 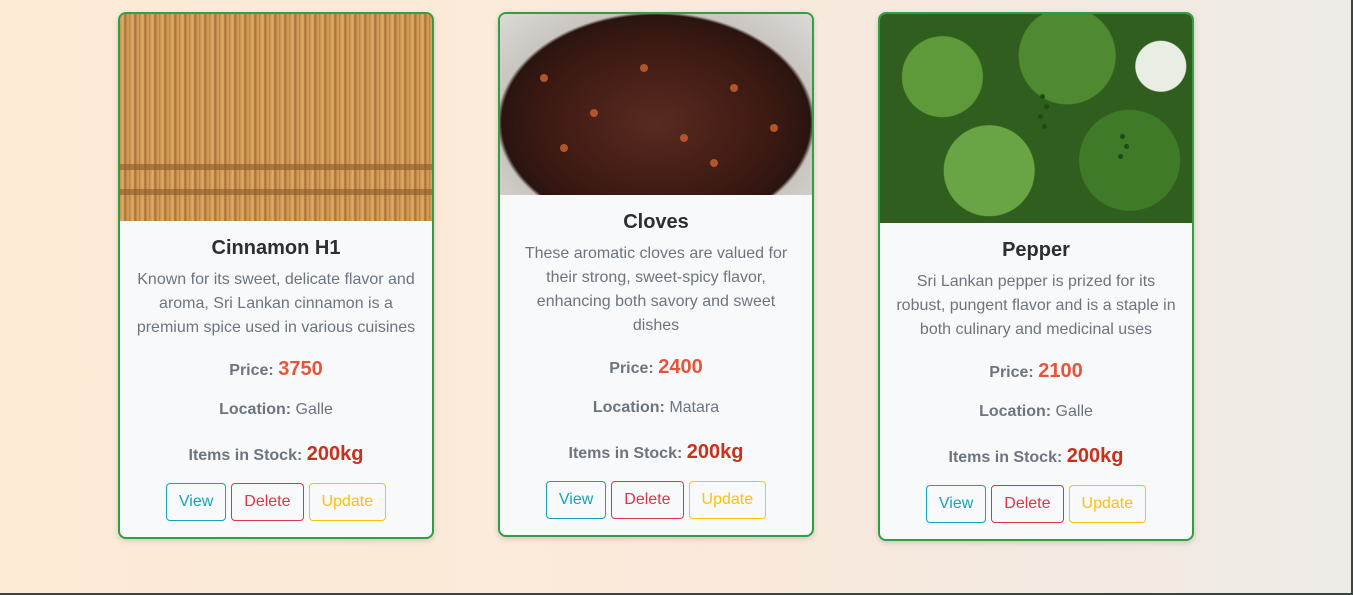 I want to click on location-value: Matara, so click(x=694, y=407).